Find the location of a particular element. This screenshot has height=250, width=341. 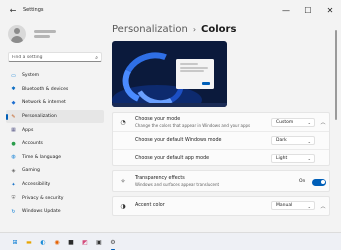

sidebar-item-windows-update: ↻ Windows Update is located at coordinates (55, 212).